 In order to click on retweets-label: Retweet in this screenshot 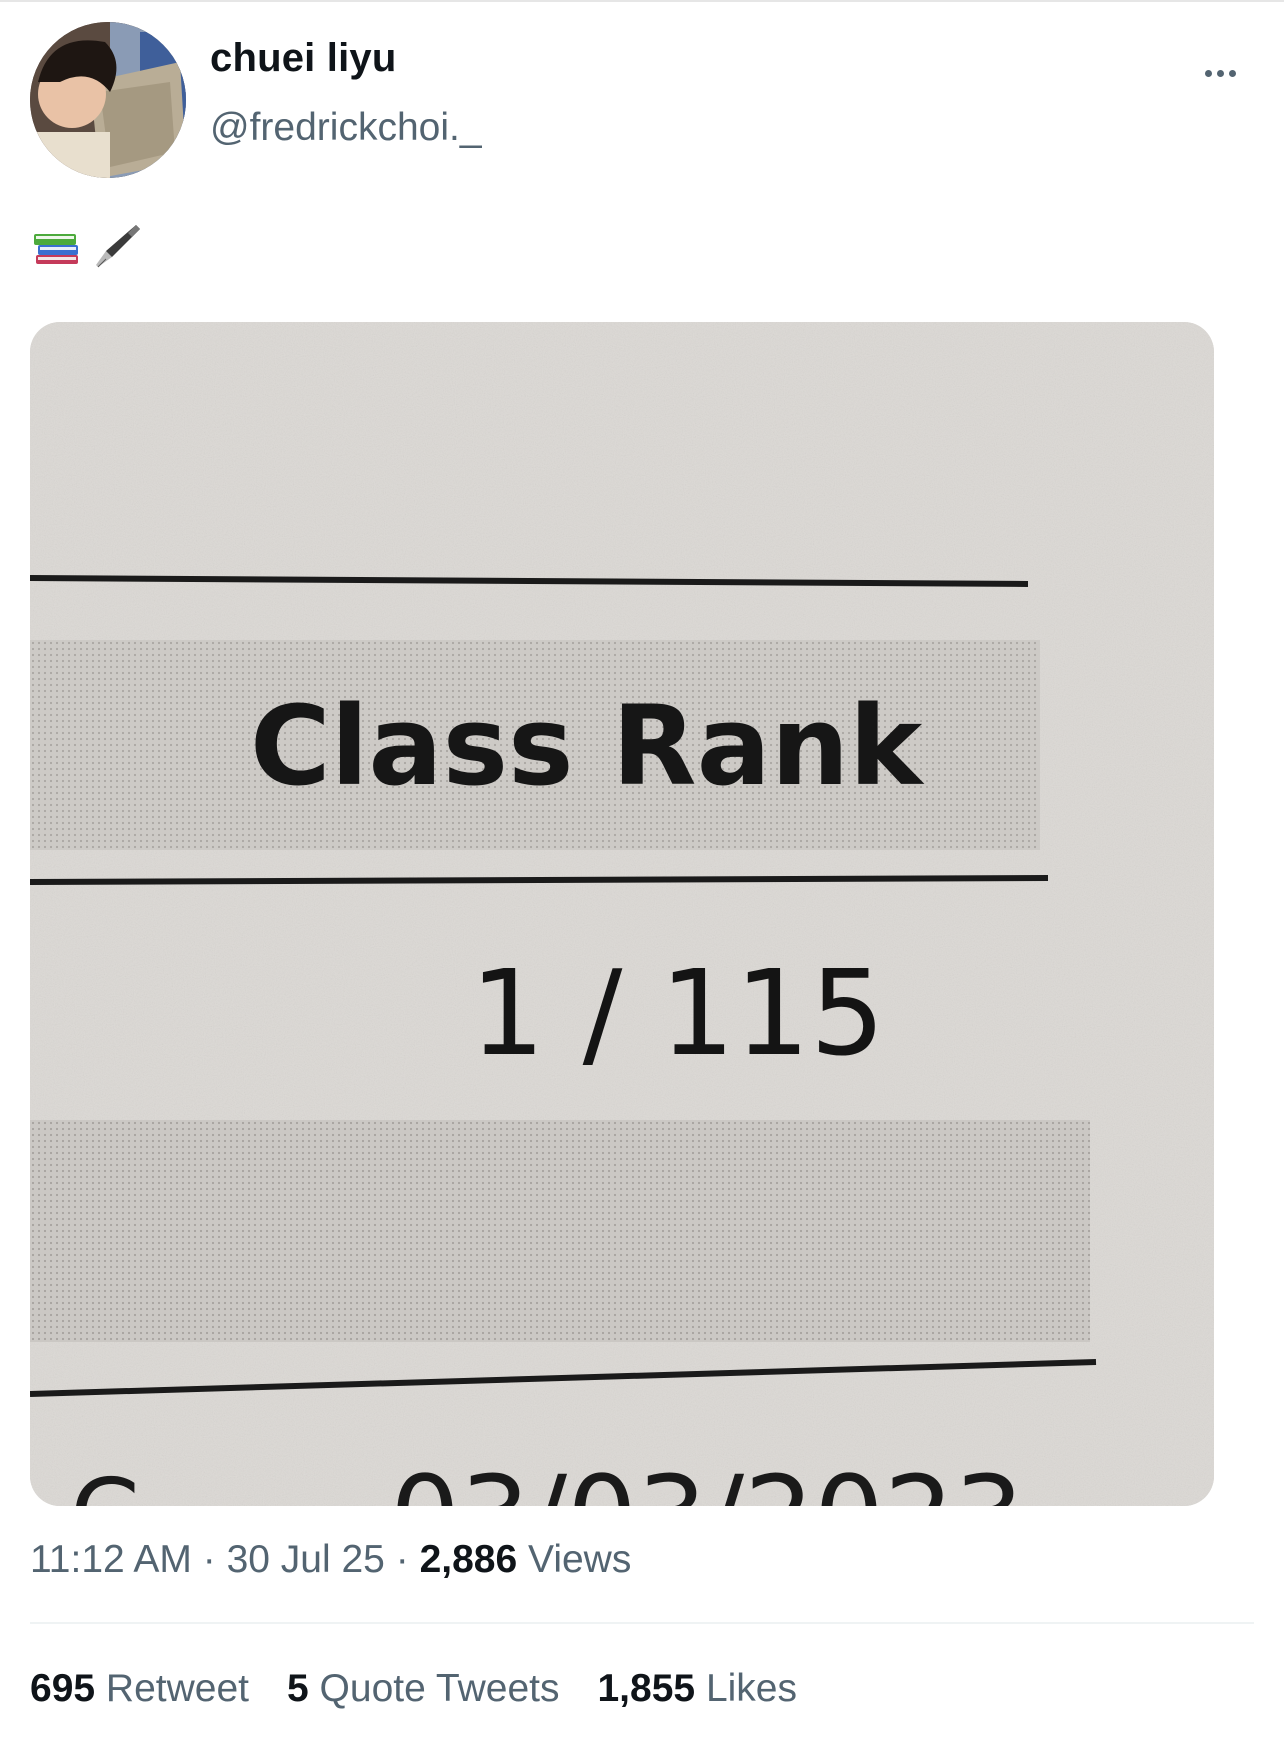, I will do `click(177, 1688)`.